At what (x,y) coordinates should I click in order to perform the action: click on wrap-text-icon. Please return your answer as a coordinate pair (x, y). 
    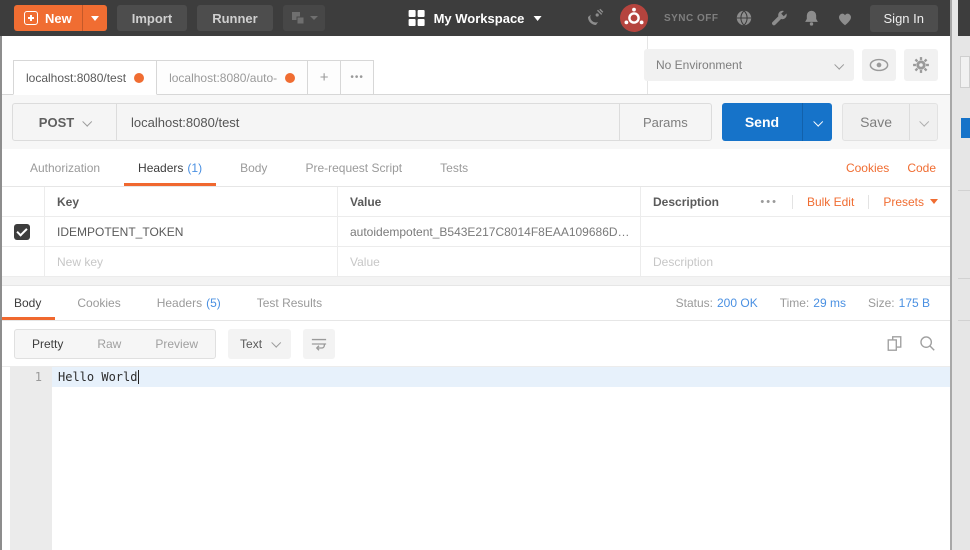
    Looking at the image, I should click on (319, 344).